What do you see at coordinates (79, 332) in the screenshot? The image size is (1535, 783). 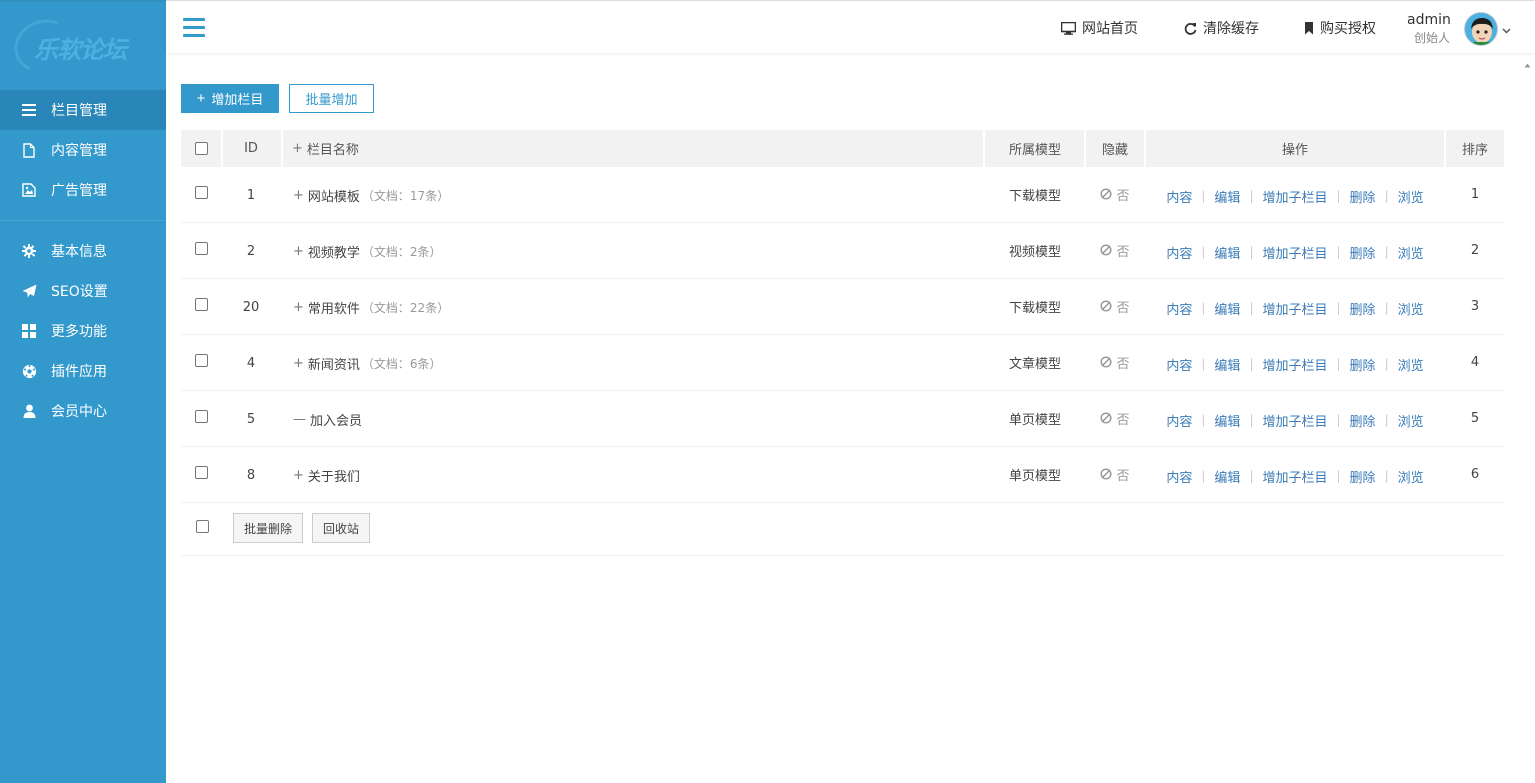 I see `sidebar-item-label: 更多功能` at bounding box center [79, 332].